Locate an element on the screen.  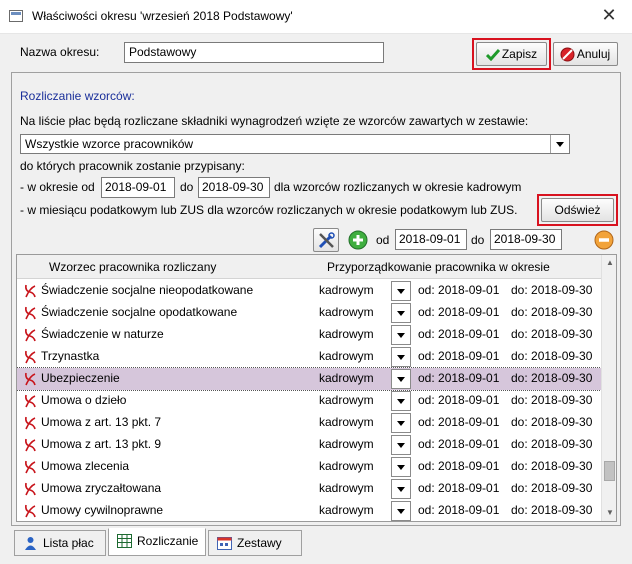
close-button: ✕ is located at coordinates (609, 16).